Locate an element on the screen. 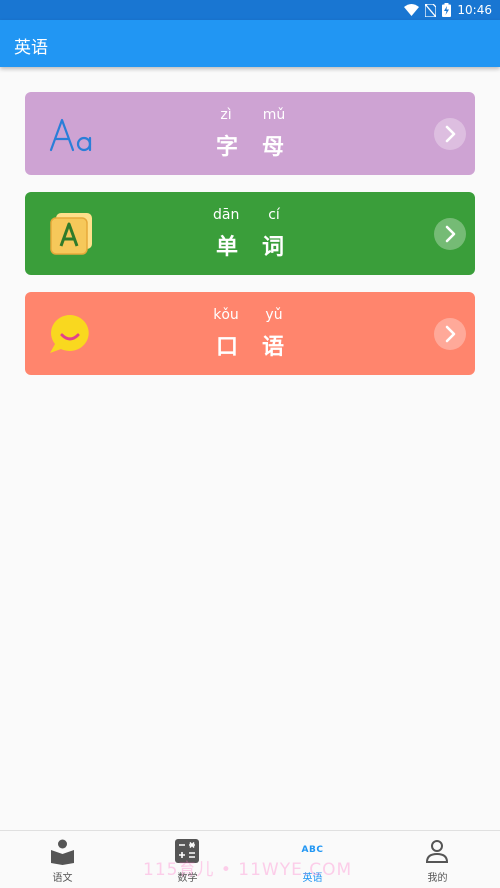 This screenshot has height=888, width=500. pinyin-syllable: cí is located at coordinates (274, 215).